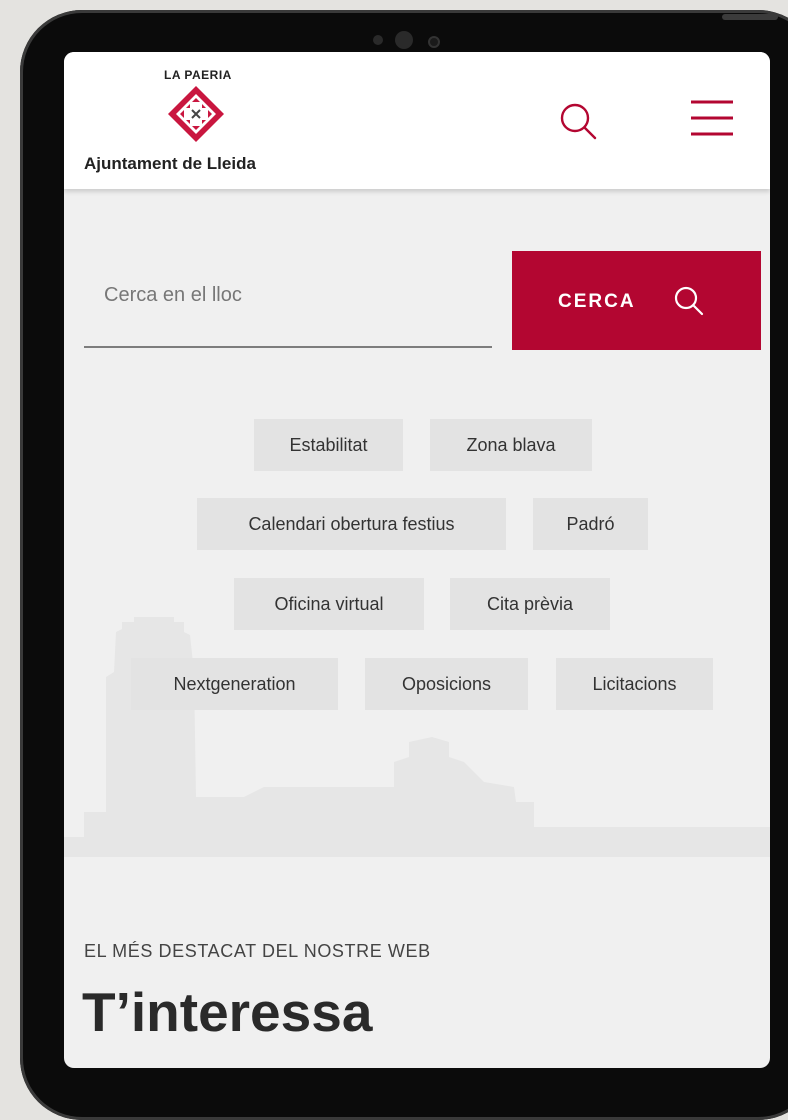 The height and width of the screenshot is (1120, 788). What do you see at coordinates (511, 445) in the screenshot?
I see `quick-link-chip: Zona blava` at bounding box center [511, 445].